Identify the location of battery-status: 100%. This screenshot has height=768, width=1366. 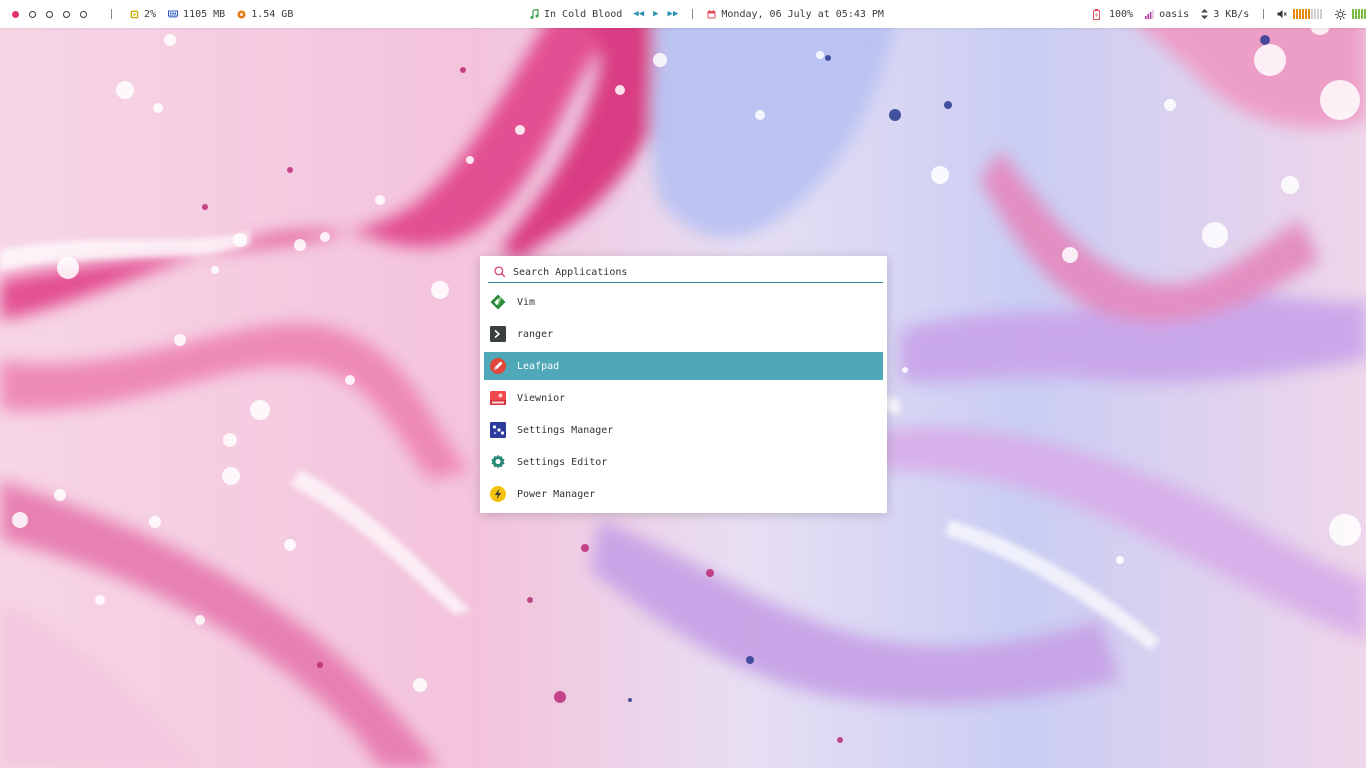
(1113, 14).